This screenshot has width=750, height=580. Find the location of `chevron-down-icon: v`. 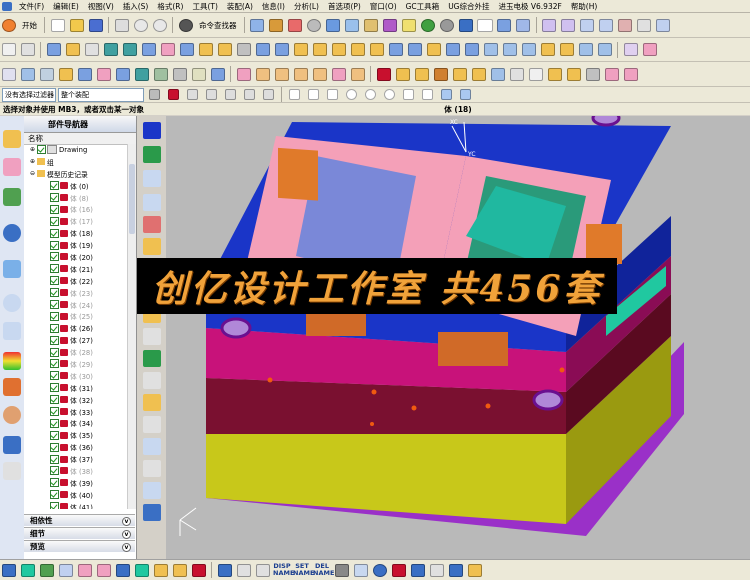

chevron-down-icon: v is located at coordinates (126, 547).